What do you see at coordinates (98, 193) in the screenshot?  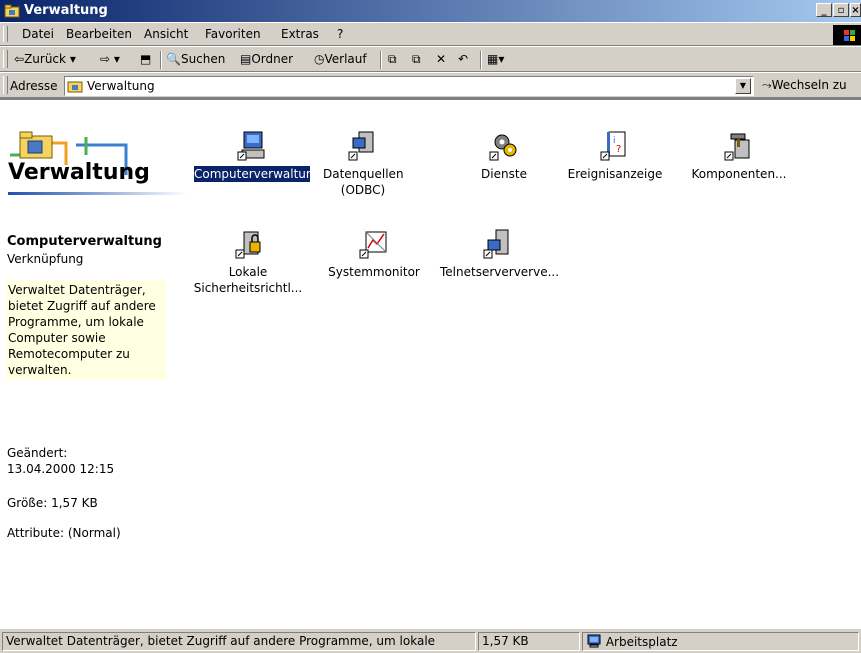 I see `title-underline` at bounding box center [98, 193].